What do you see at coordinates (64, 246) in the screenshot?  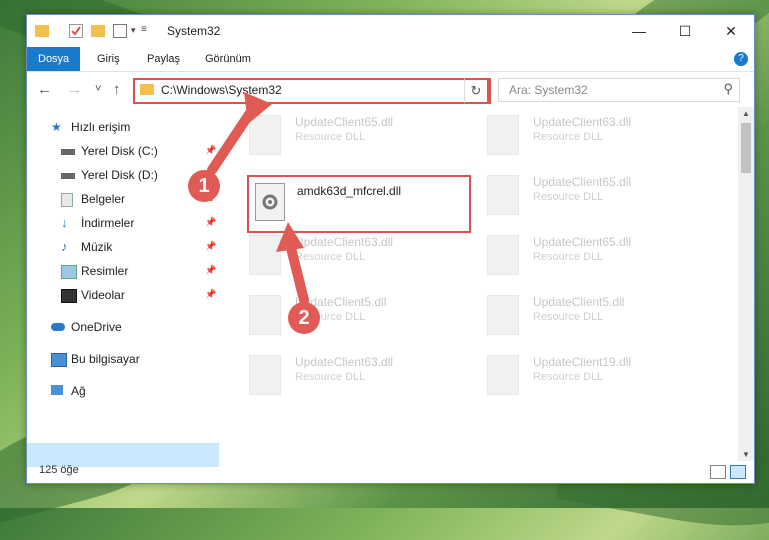 I see `music-icon: ♪` at bounding box center [64, 246].